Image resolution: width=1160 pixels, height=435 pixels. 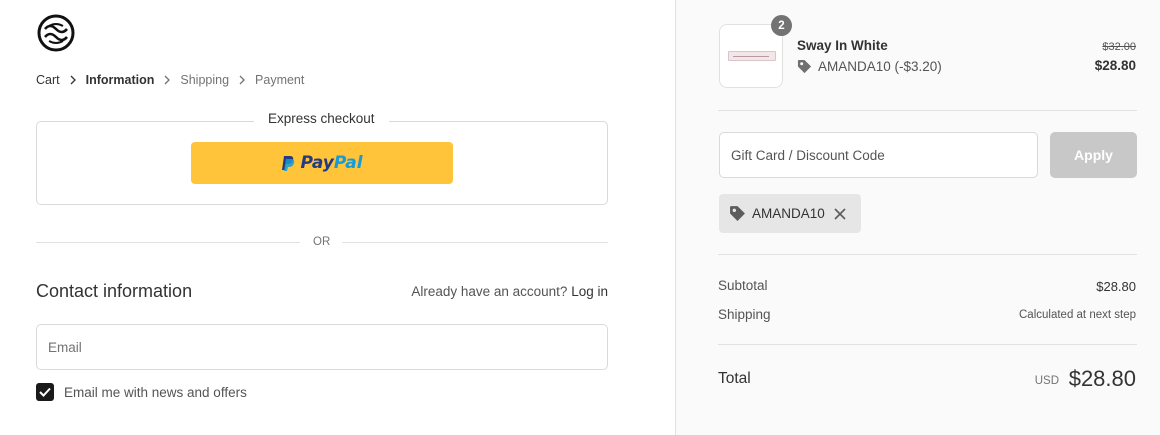 What do you see at coordinates (56, 33) in the screenshot?
I see `store-logo` at bounding box center [56, 33].